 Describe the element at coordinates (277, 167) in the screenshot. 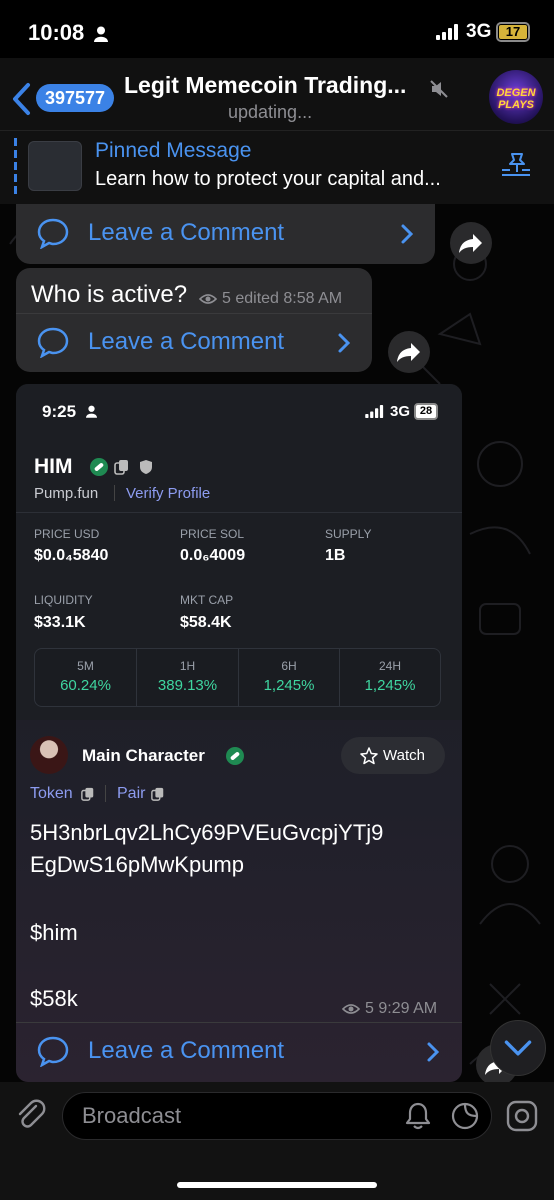

I see `pinned-message-bar` at that location.